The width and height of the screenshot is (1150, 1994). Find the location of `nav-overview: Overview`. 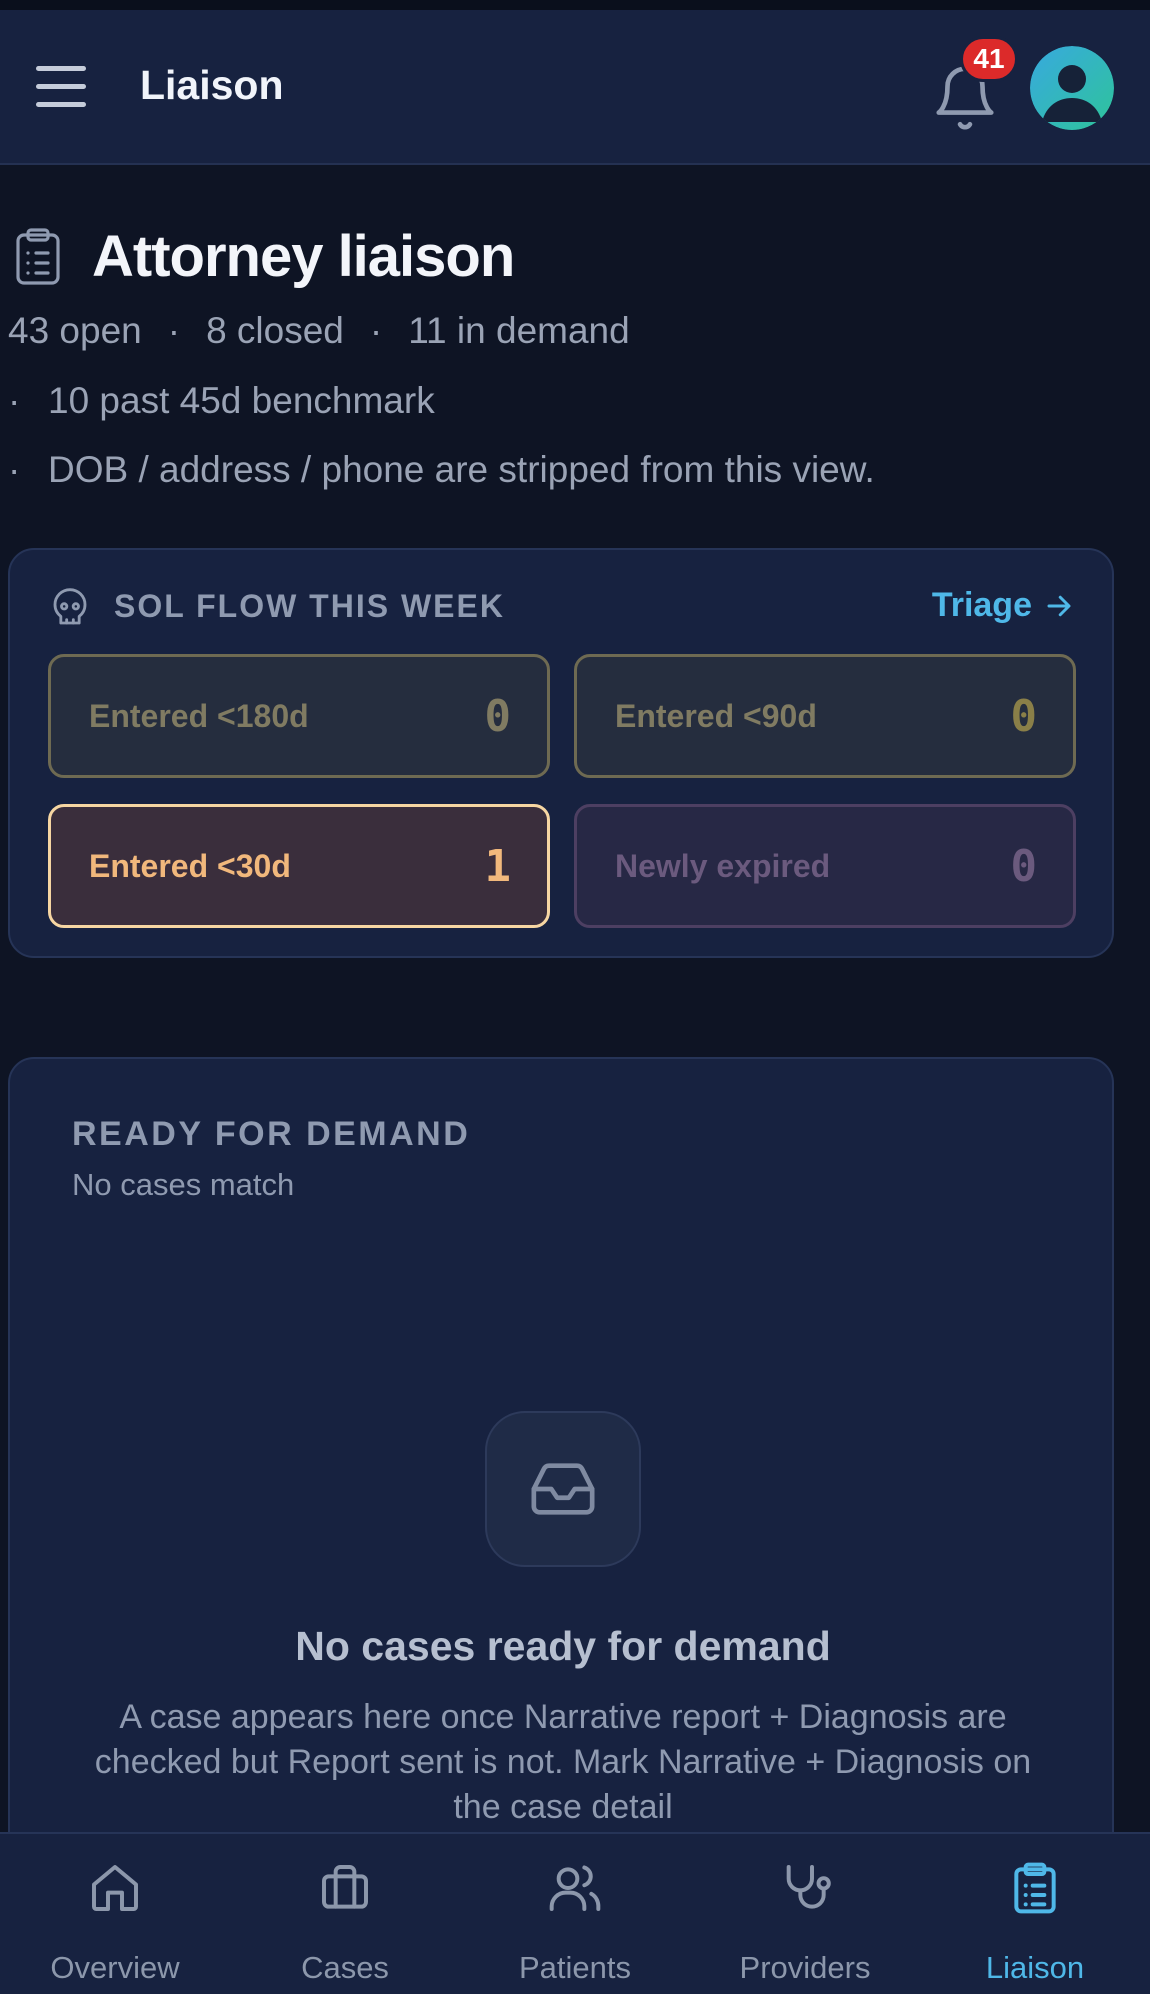

nav-overview: Overview is located at coordinates (115, 1914).